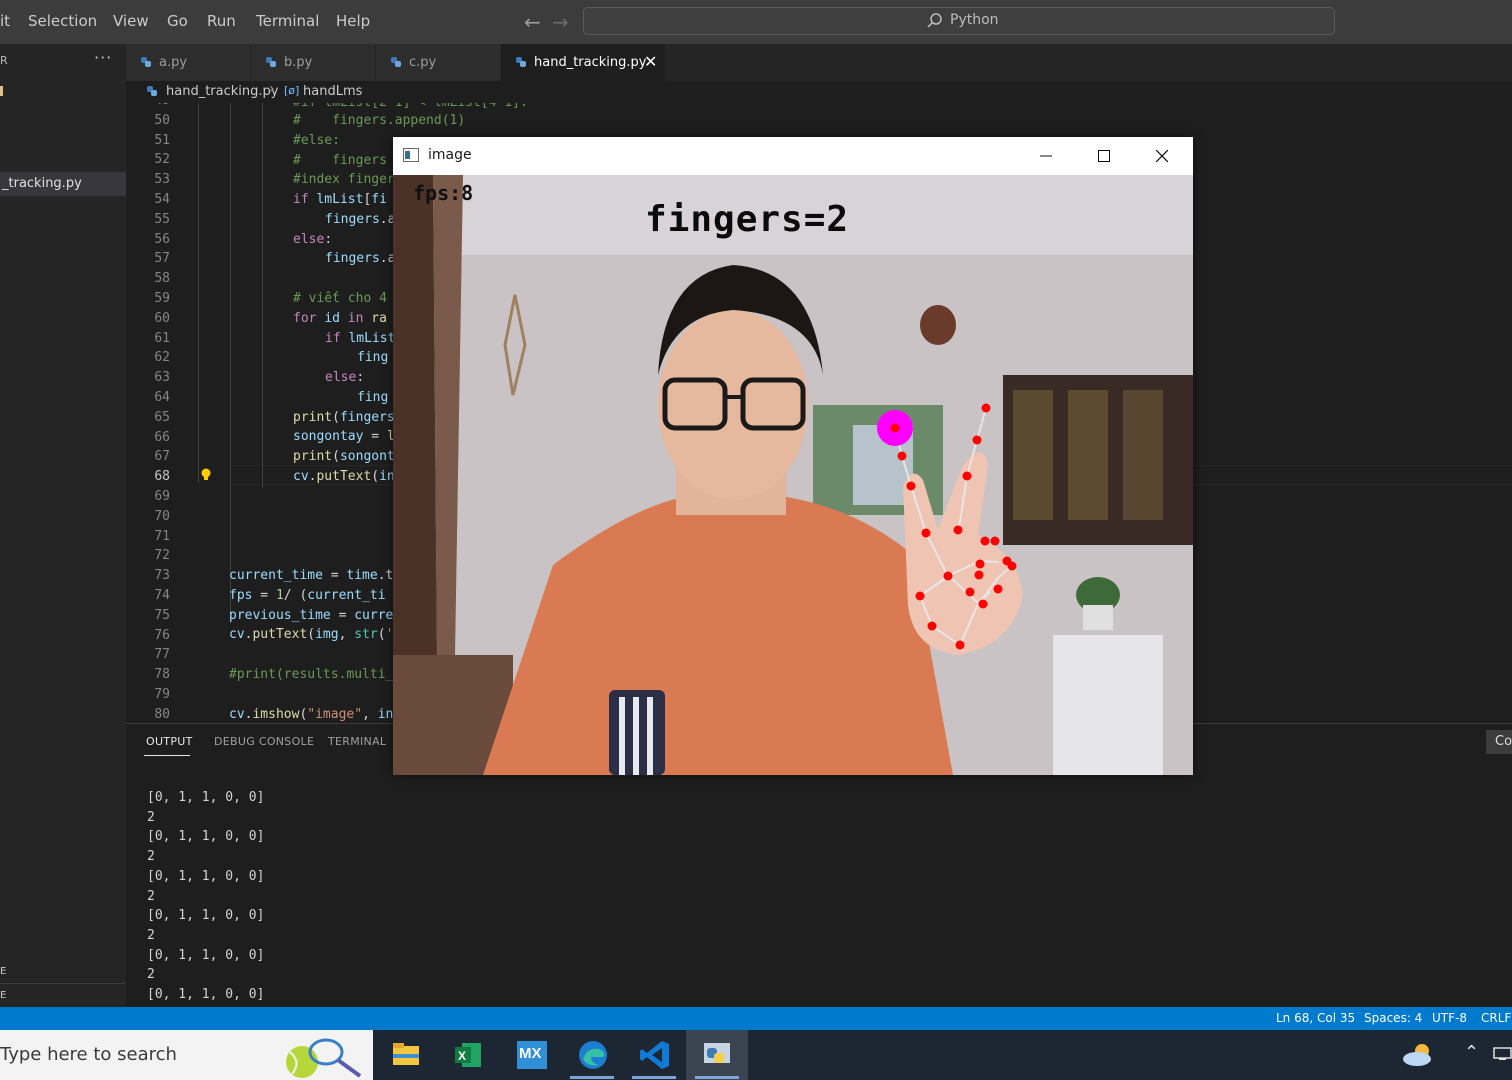  I want to click on minimize-button, so click(1046, 156).